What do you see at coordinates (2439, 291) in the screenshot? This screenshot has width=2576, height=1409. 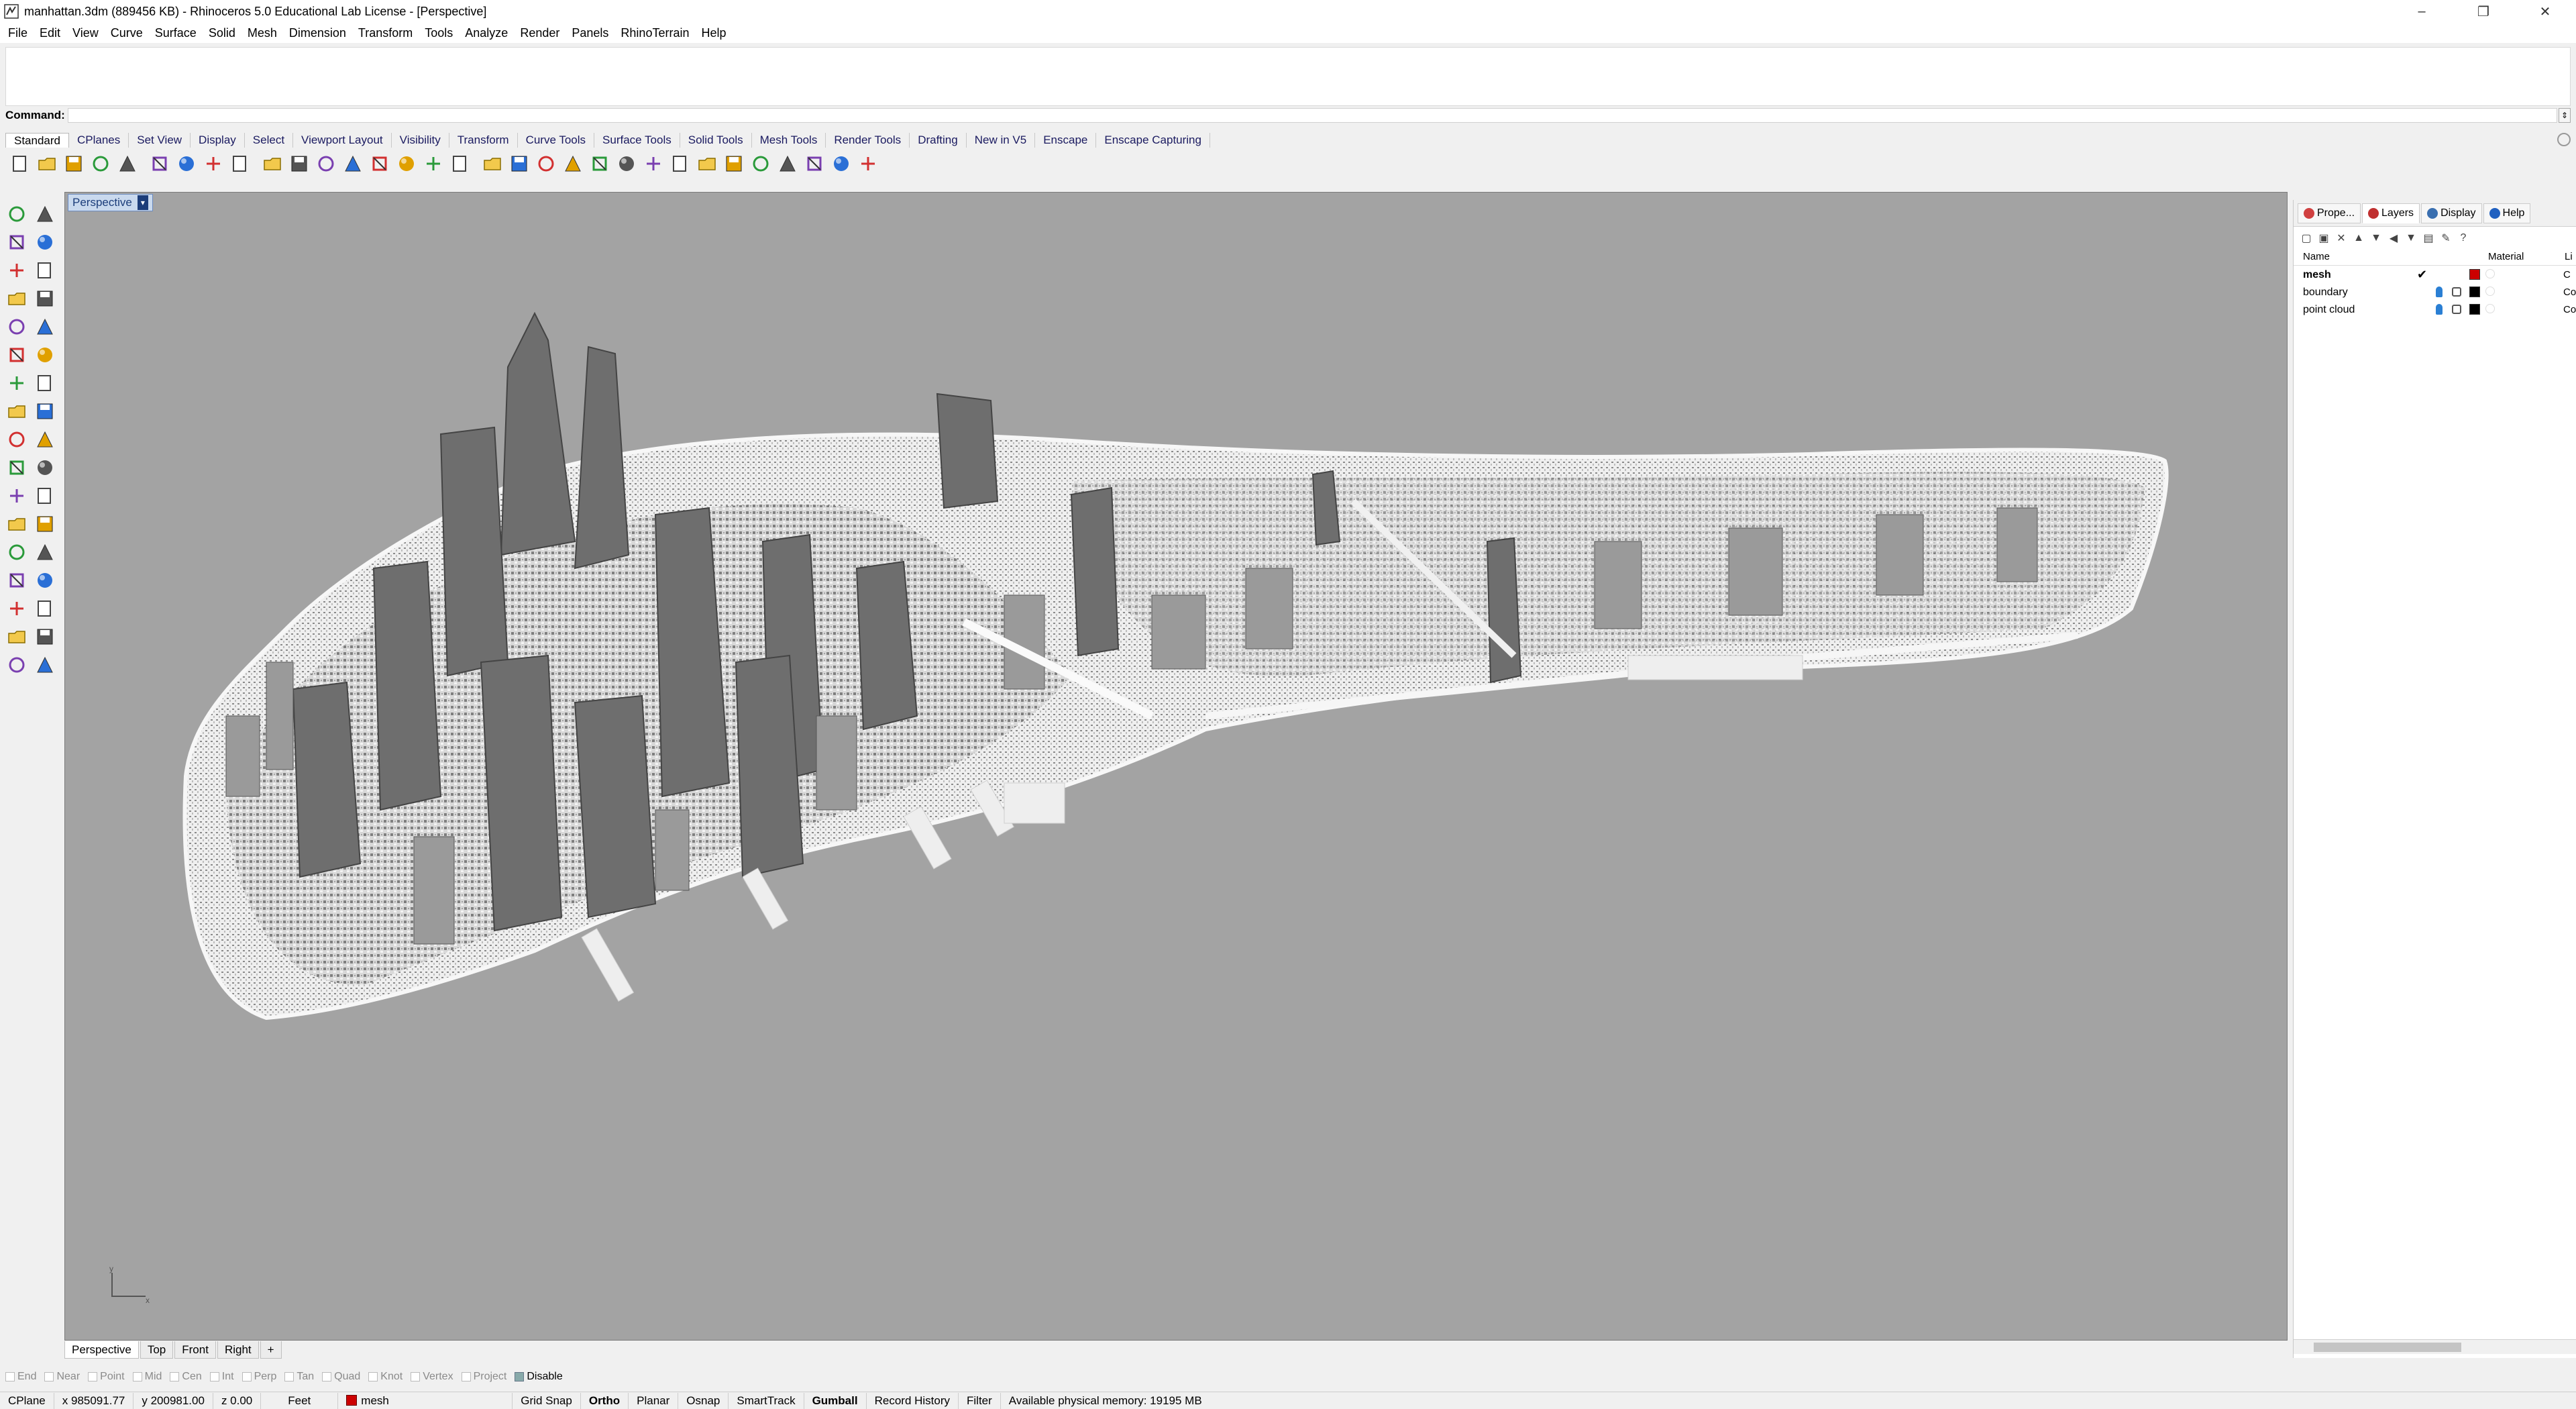 I see `layer-visible-bulb-icon` at bounding box center [2439, 291].